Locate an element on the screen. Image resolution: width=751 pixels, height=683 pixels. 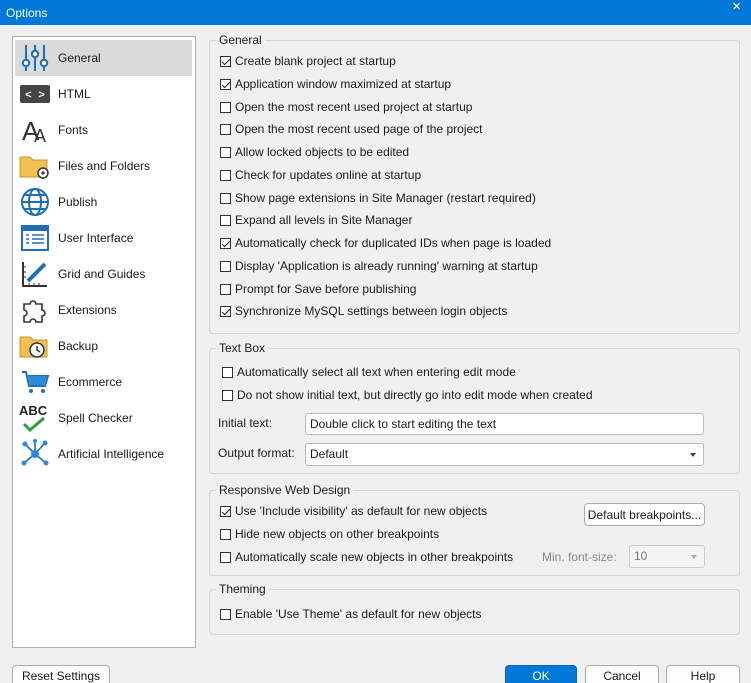
sidebar-item-publish: Publish is located at coordinates (103, 202).